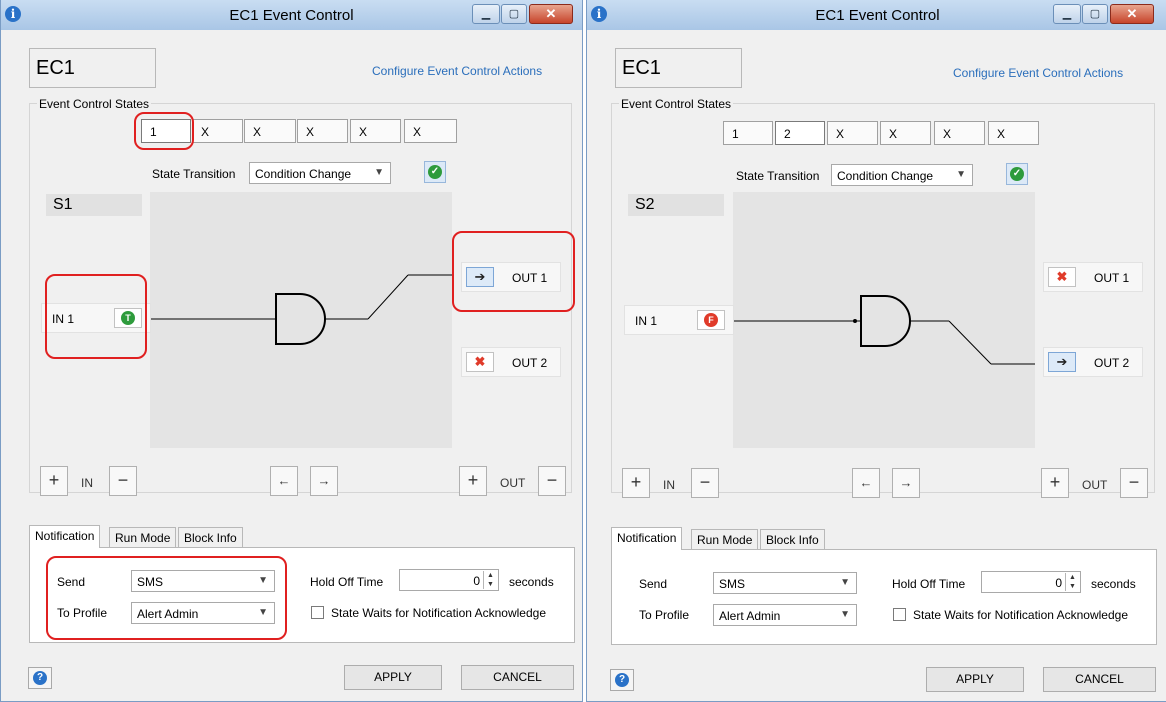  What do you see at coordinates (1093, 277) in the screenshot?
I see `output-block-1: ✖ OUT 1` at bounding box center [1093, 277].